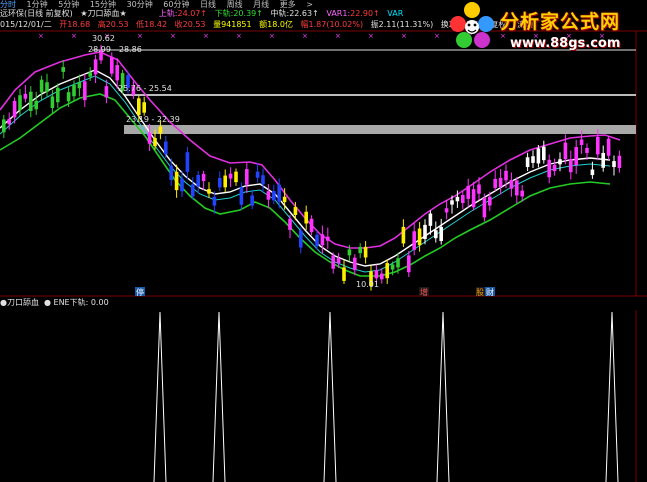 The image size is (647, 482). What do you see at coordinates (153, 119) in the screenshot?
I see `level-3-label: 23.19 - 22.39` at bounding box center [153, 119].